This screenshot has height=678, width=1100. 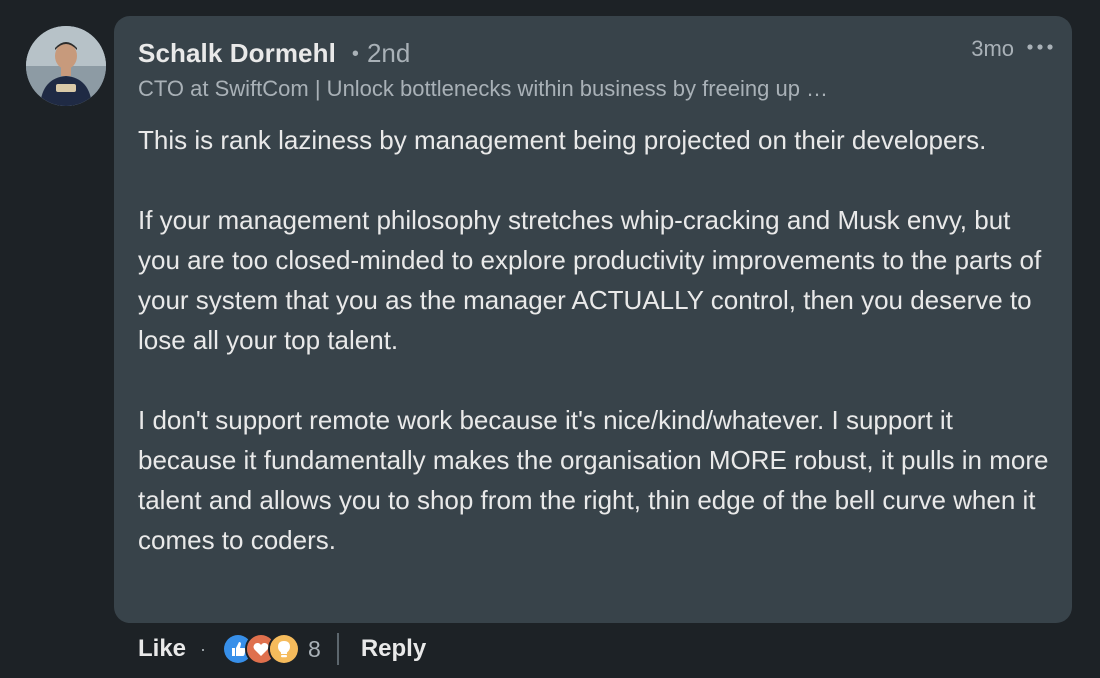 I want to click on avatar-photo, so click(x=66, y=66).